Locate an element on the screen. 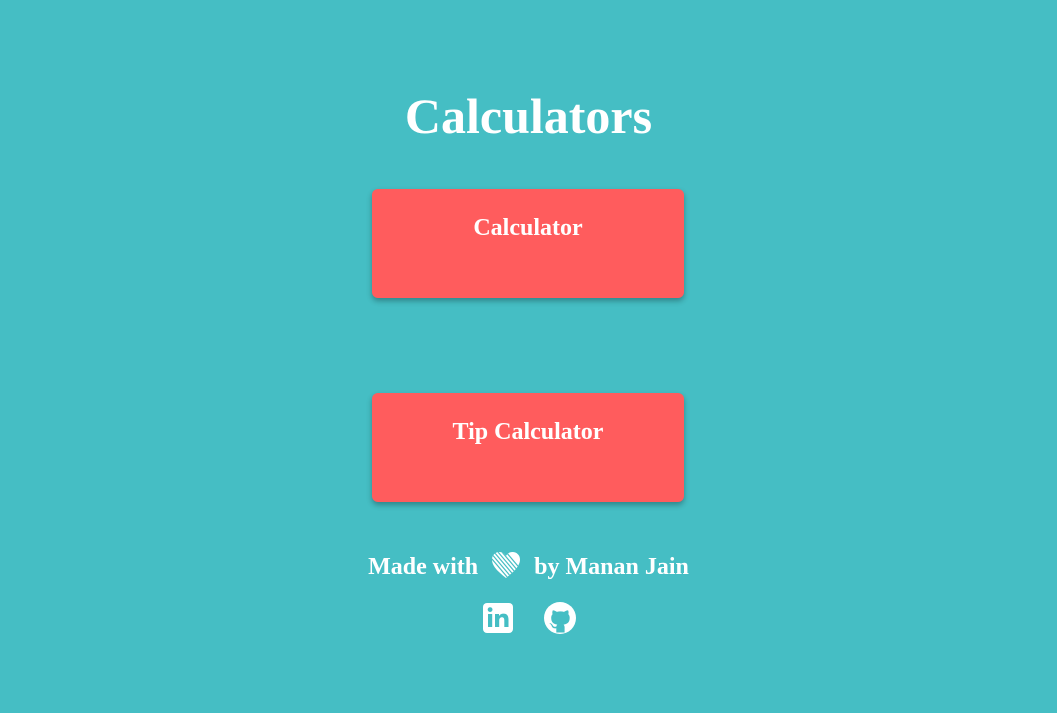  page-title: Calculators is located at coordinates (528, 116).